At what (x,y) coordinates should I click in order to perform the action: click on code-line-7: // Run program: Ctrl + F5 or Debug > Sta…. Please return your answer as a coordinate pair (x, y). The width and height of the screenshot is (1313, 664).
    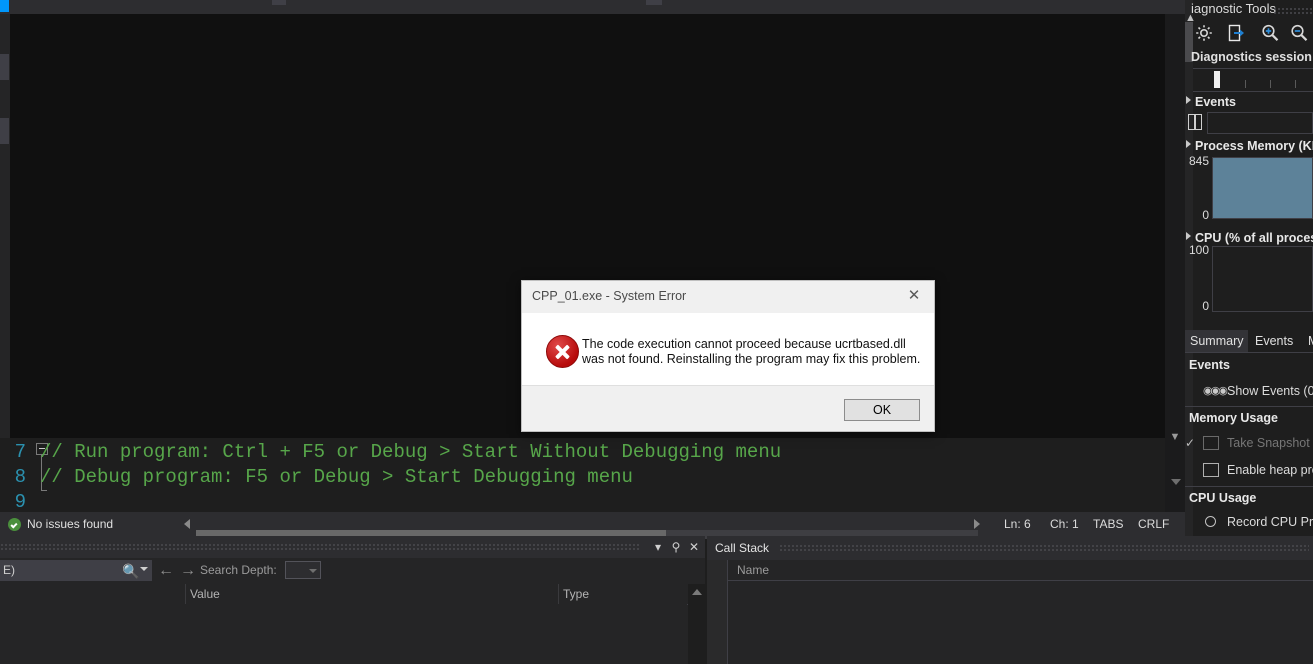
    Looking at the image, I should click on (411, 452).